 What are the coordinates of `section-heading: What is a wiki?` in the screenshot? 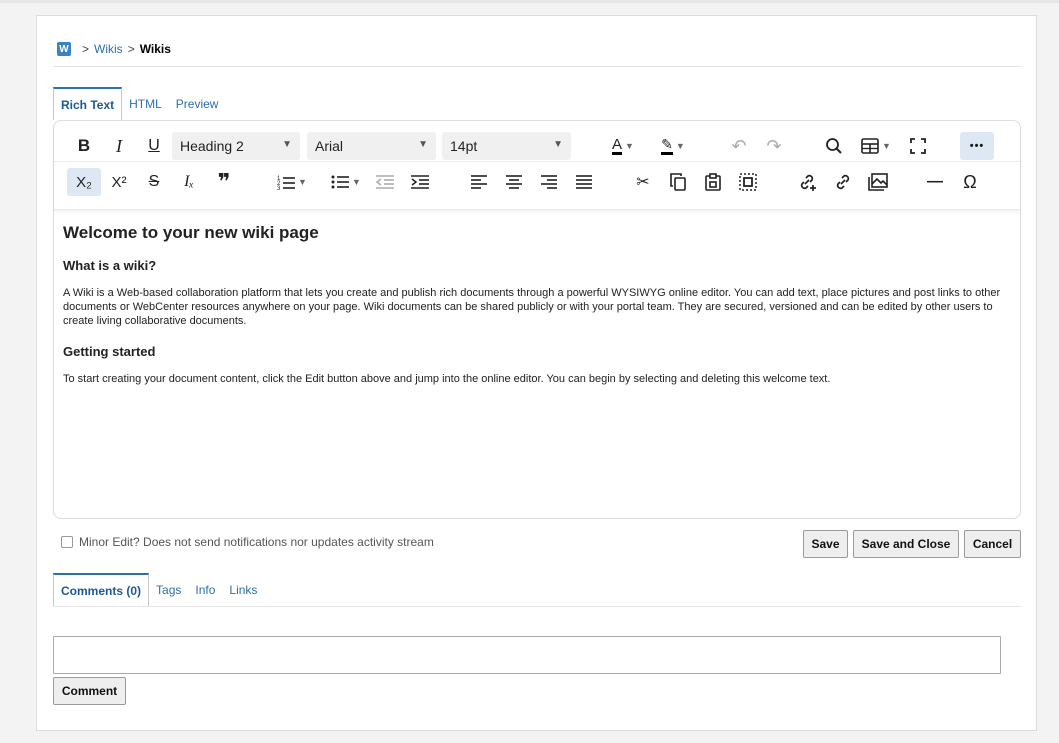 It's located at (110, 265).